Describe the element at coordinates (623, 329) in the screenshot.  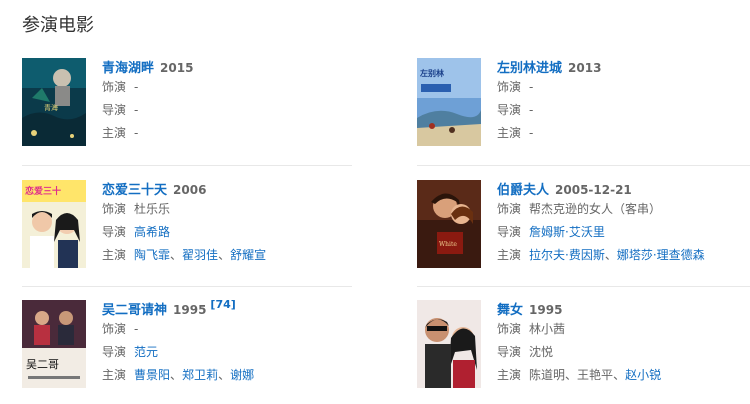
I see `role-row: 饰演 林小茜` at that location.